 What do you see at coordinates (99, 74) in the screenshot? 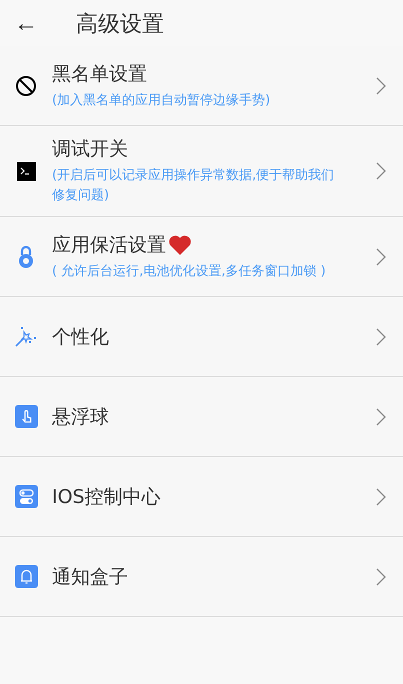
I see `item-title: 黑名单设置` at bounding box center [99, 74].